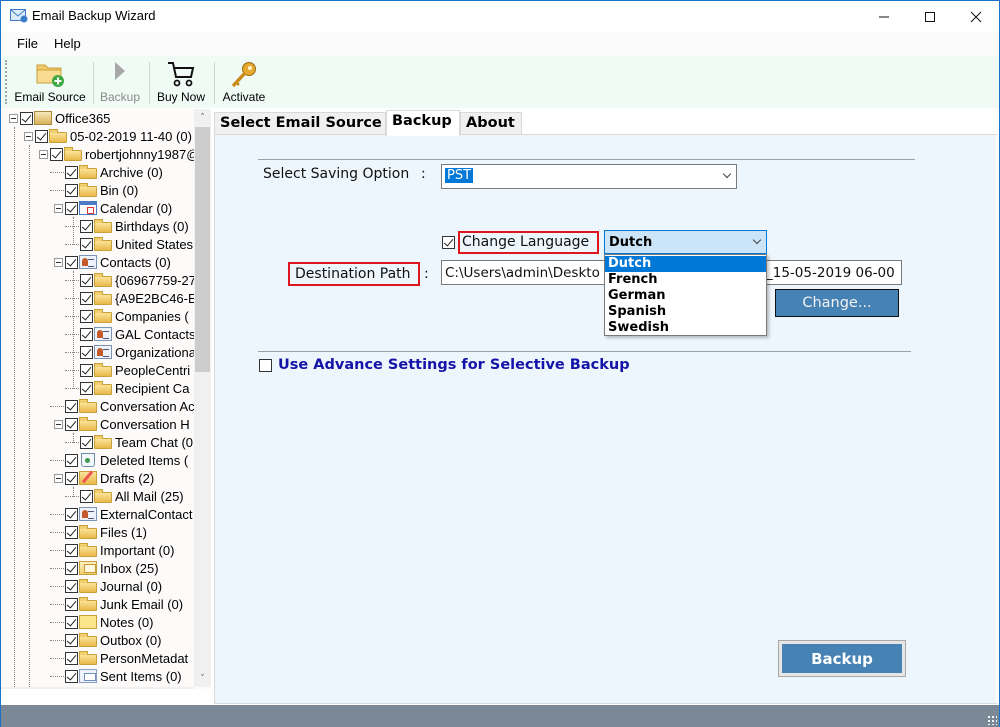 The height and width of the screenshot is (727, 1000). What do you see at coordinates (114, 172) in the screenshot?
I see `tree-node: Archive (0)` at bounding box center [114, 172].